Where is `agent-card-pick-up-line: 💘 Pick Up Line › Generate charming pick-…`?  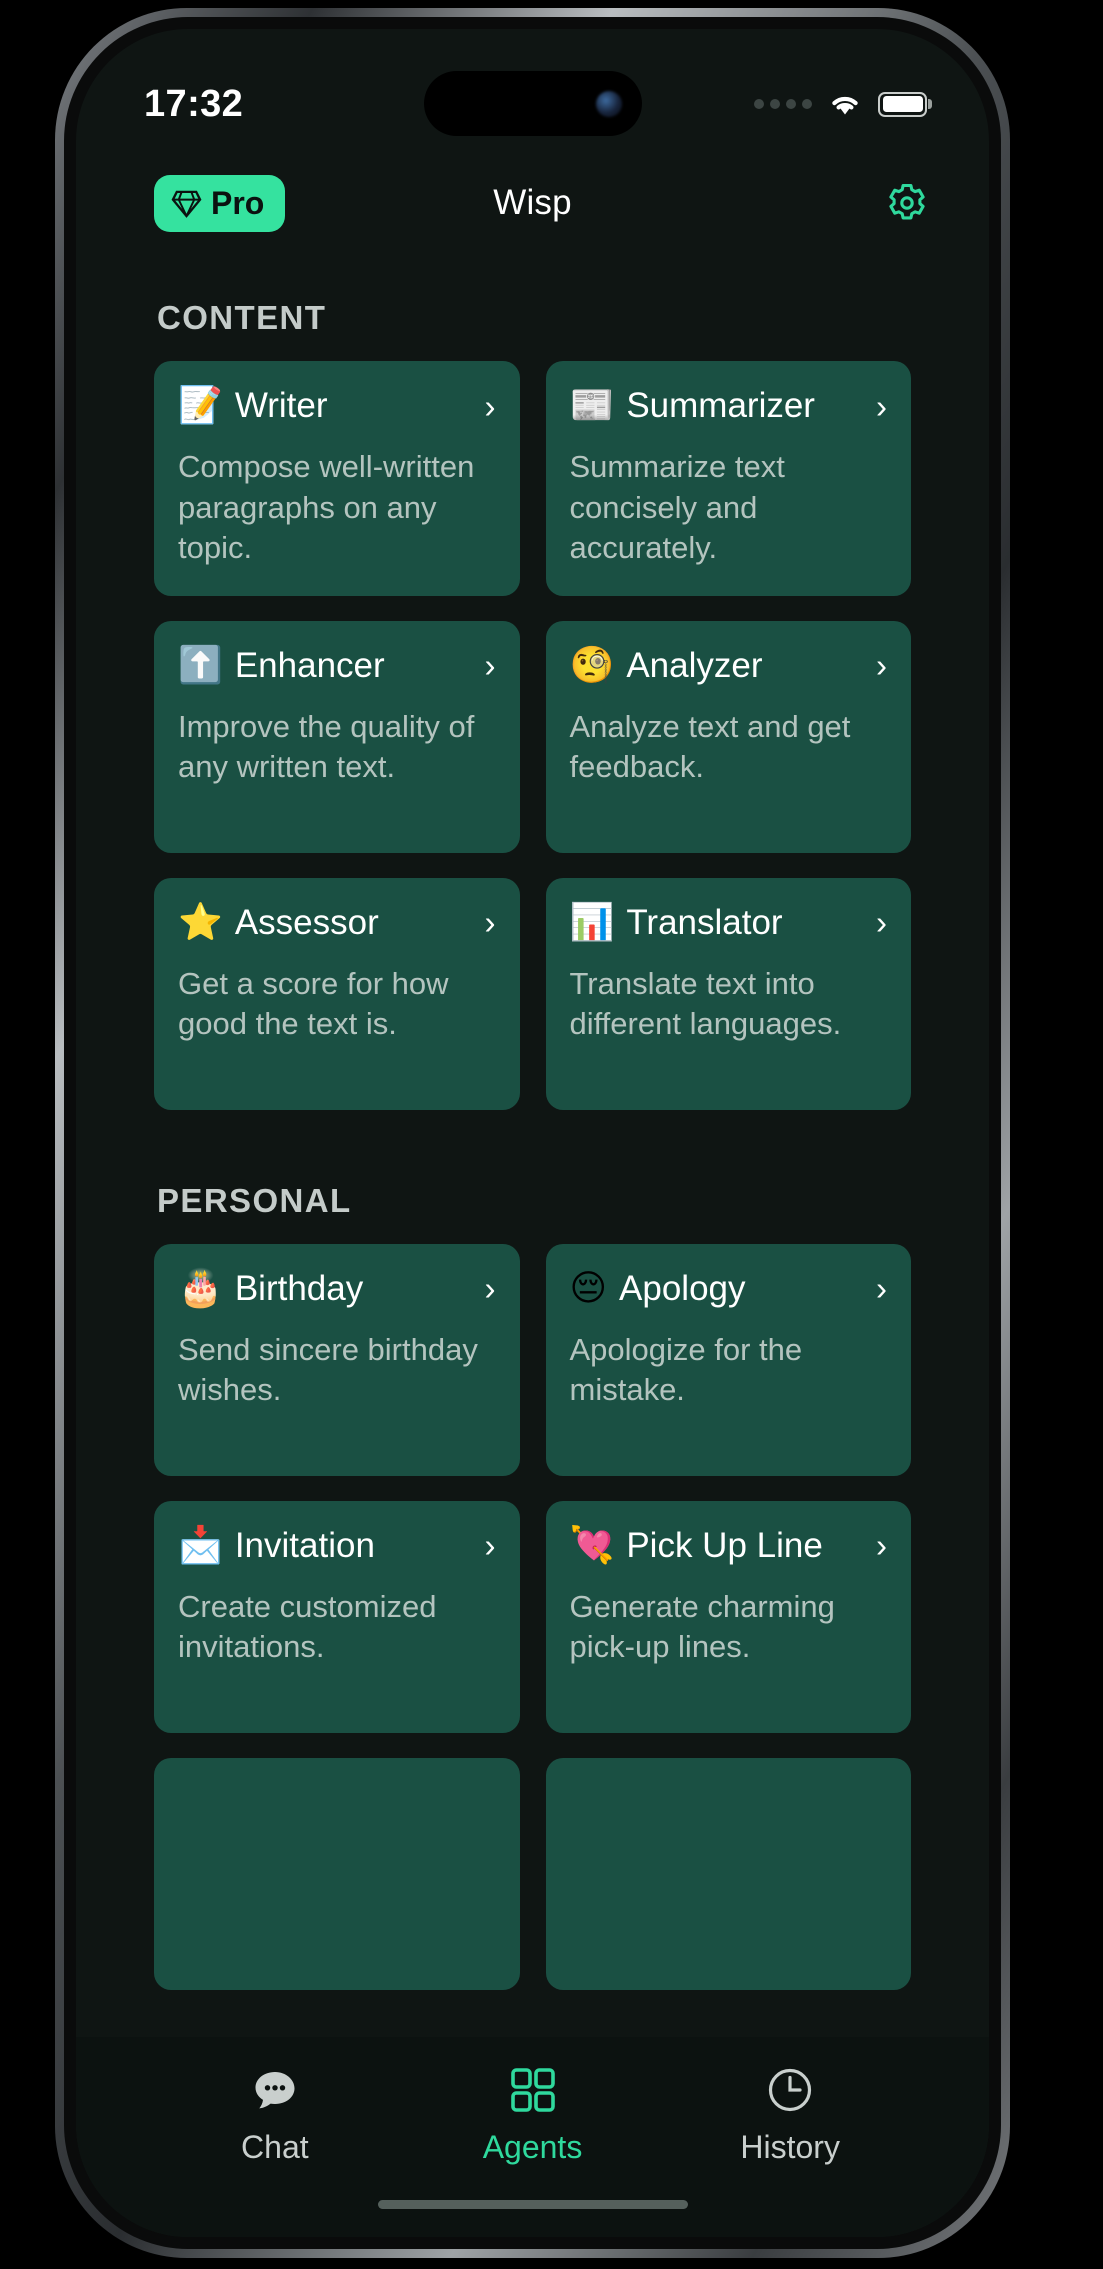 agent-card-pick-up-line: 💘 Pick Up Line › Generate charming pick-… is located at coordinates (728, 1616).